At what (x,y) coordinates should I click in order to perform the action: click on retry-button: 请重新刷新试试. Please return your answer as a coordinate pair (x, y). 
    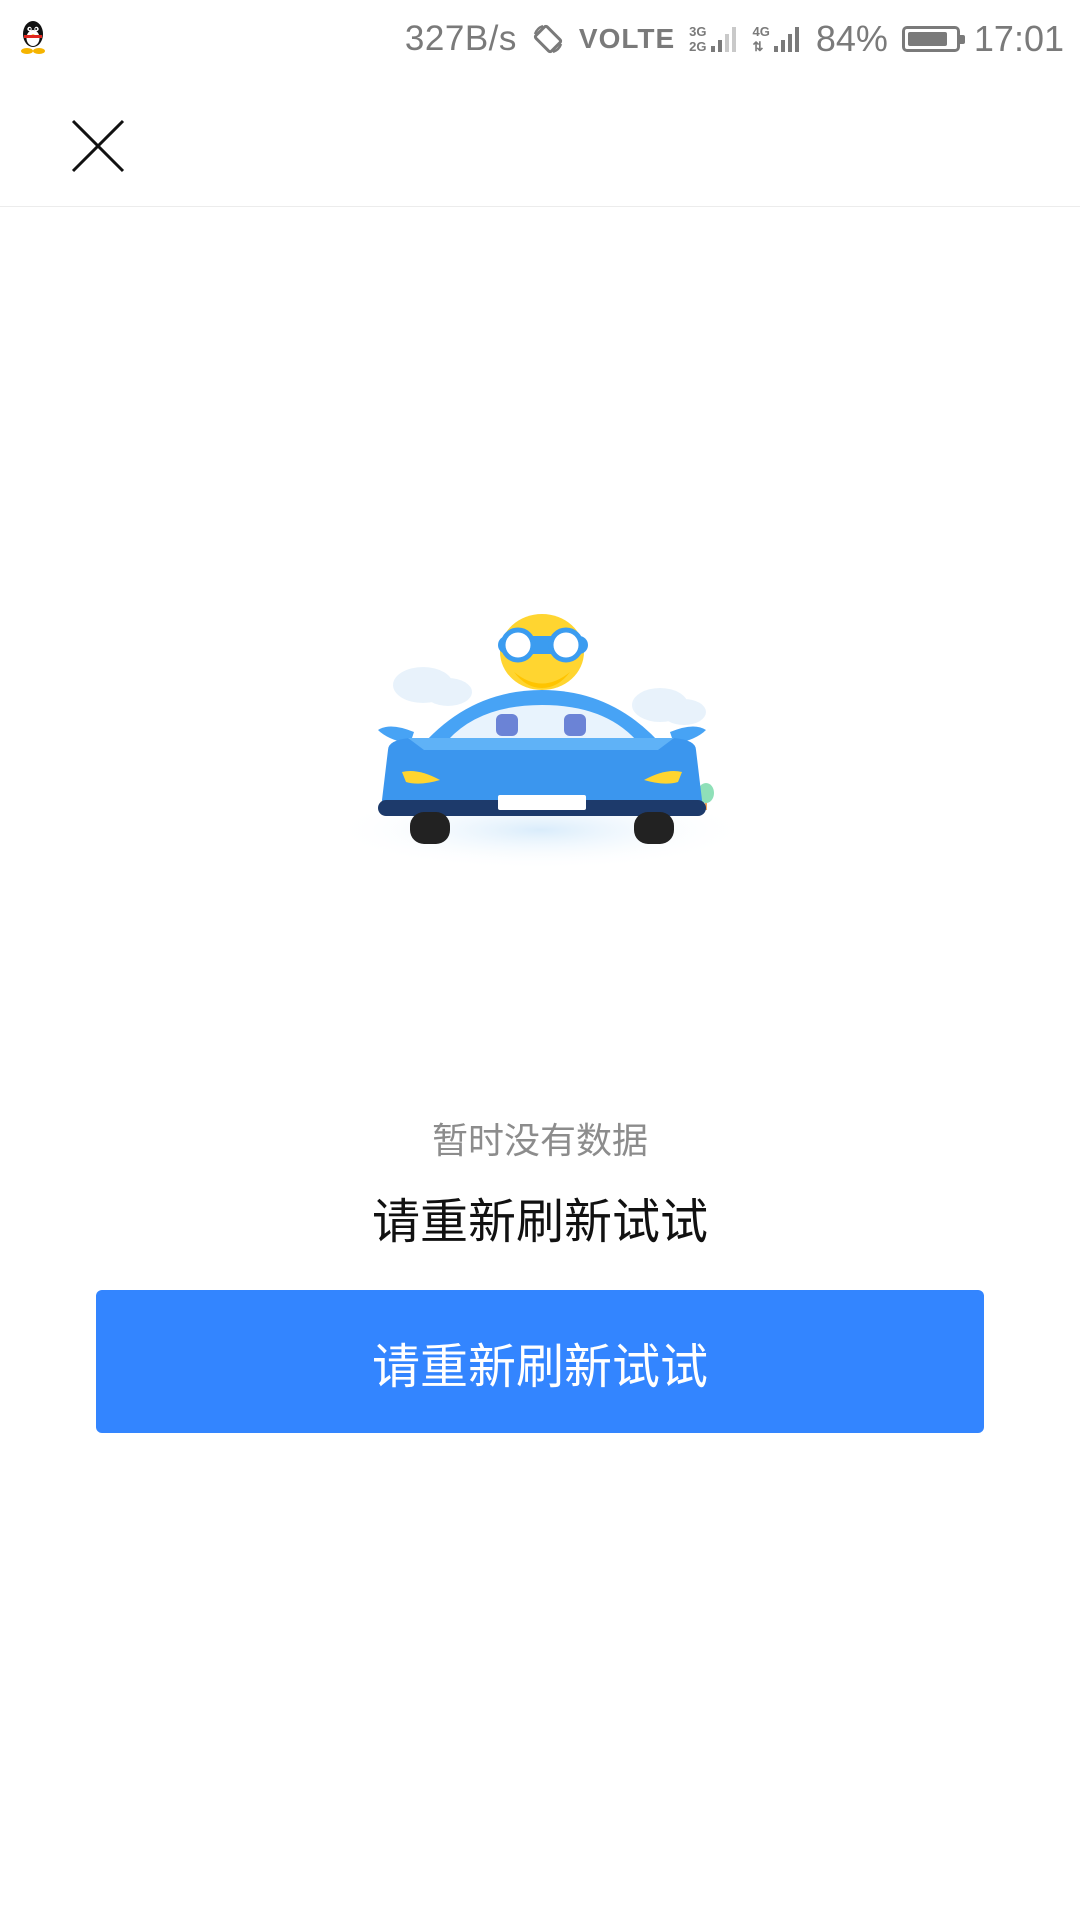
    Looking at the image, I should click on (540, 1361).